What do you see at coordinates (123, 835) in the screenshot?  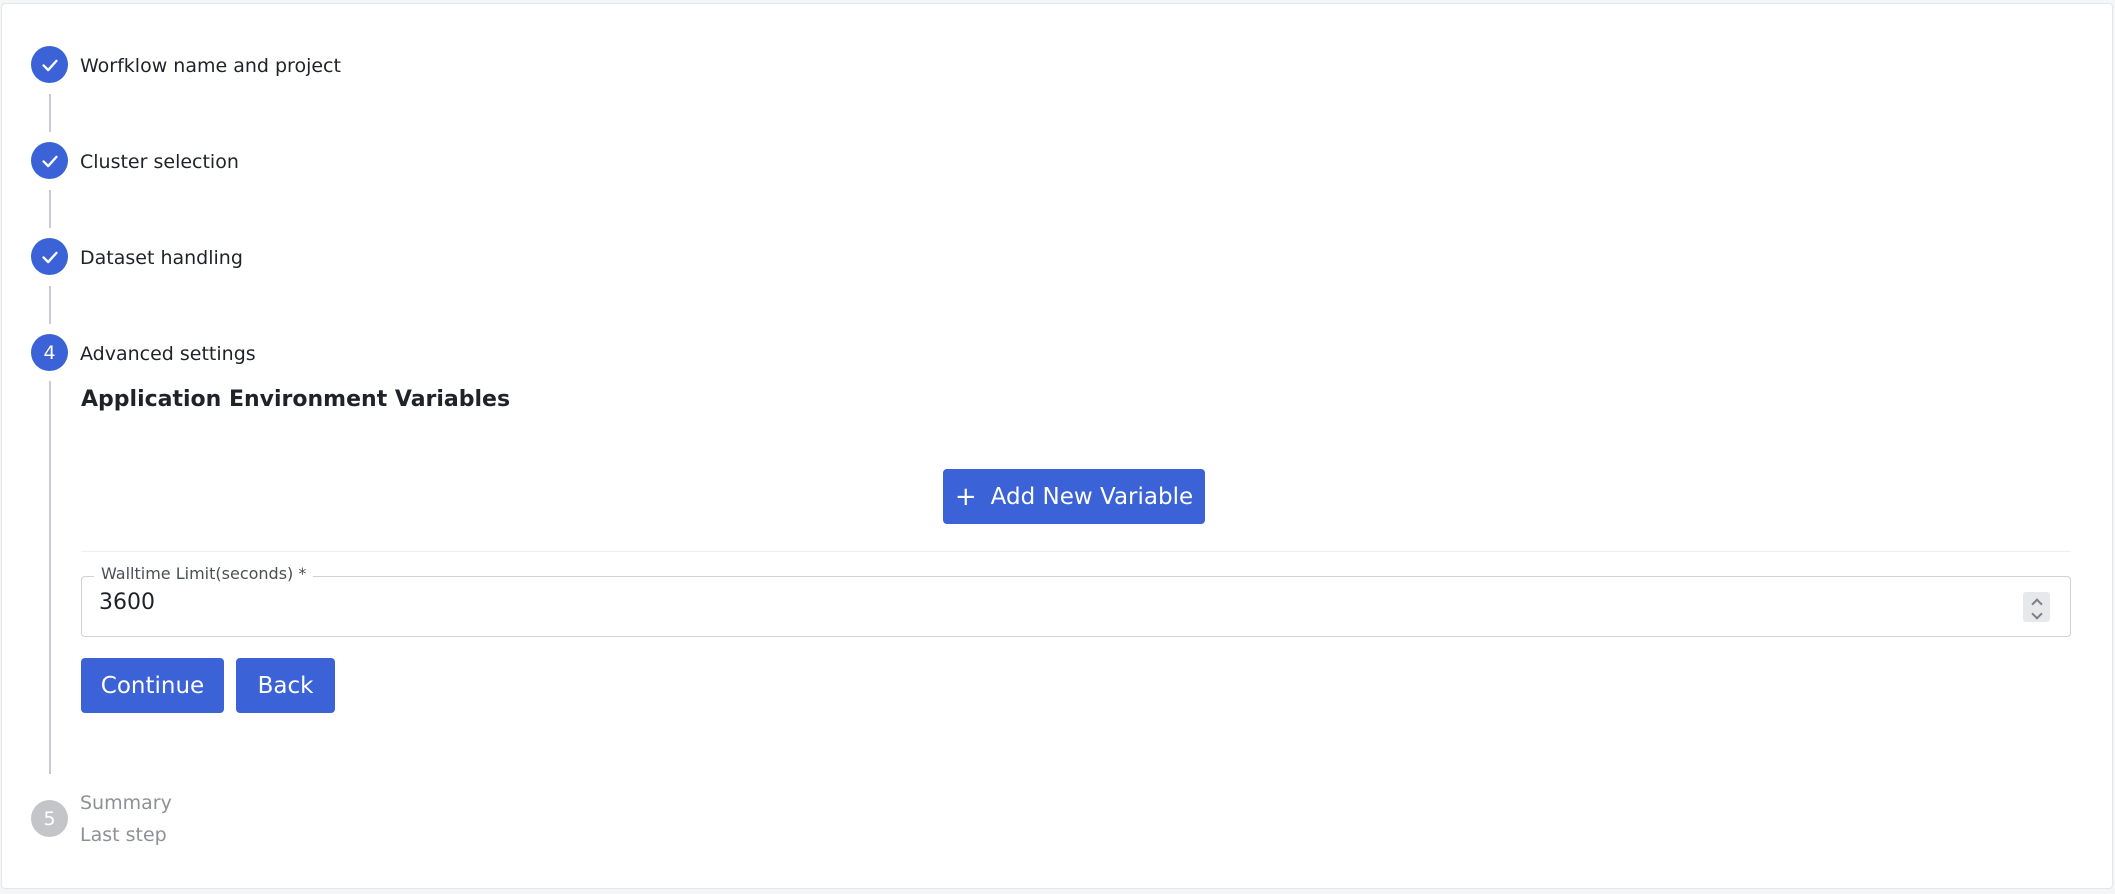 I see `step-5-sublabel: Last step` at bounding box center [123, 835].